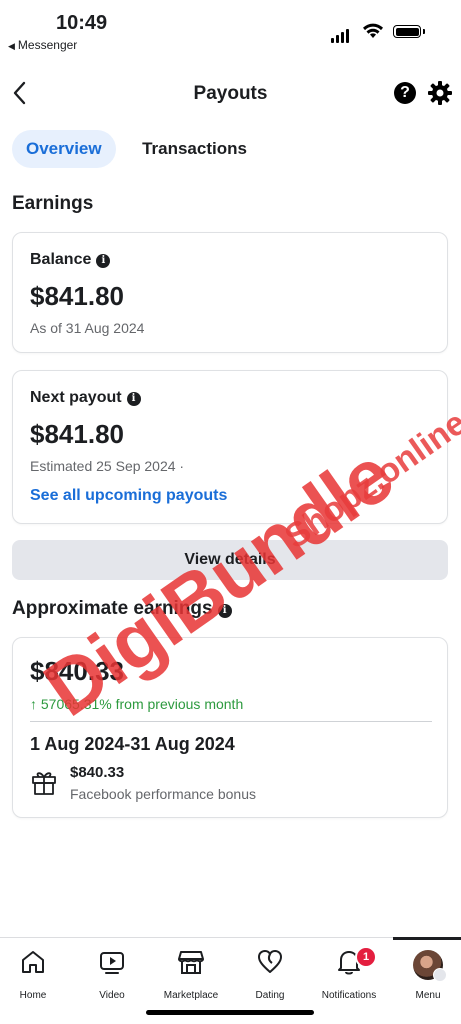  What do you see at coordinates (409, 31) in the screenshot?
I see `battery-icon` at bounding box center [409, 31].